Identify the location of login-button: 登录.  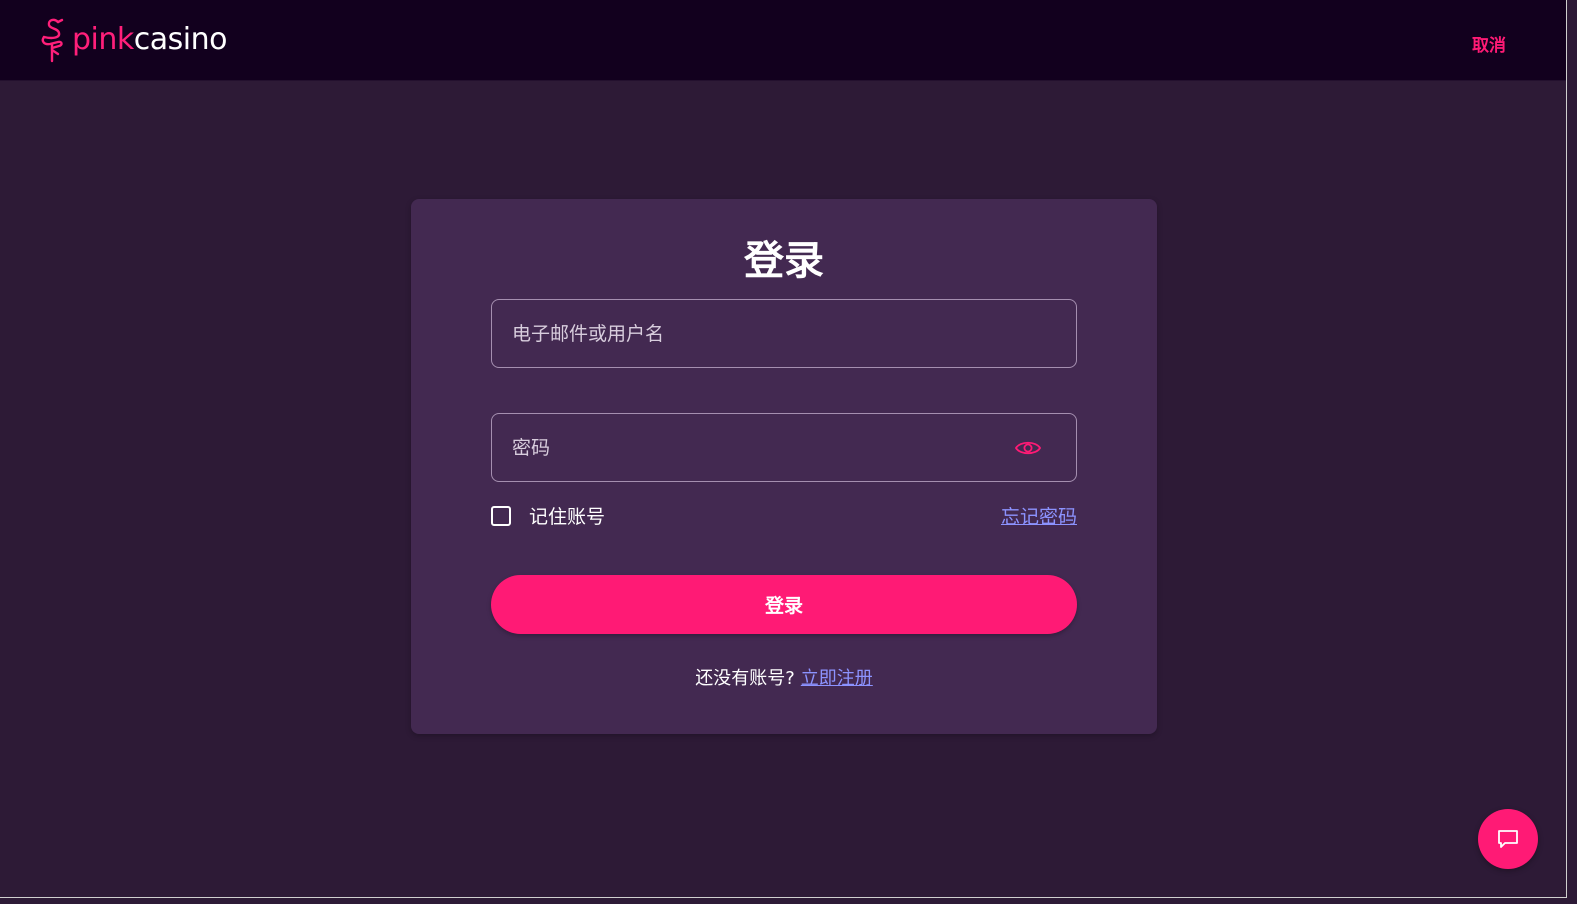
(784, 604).